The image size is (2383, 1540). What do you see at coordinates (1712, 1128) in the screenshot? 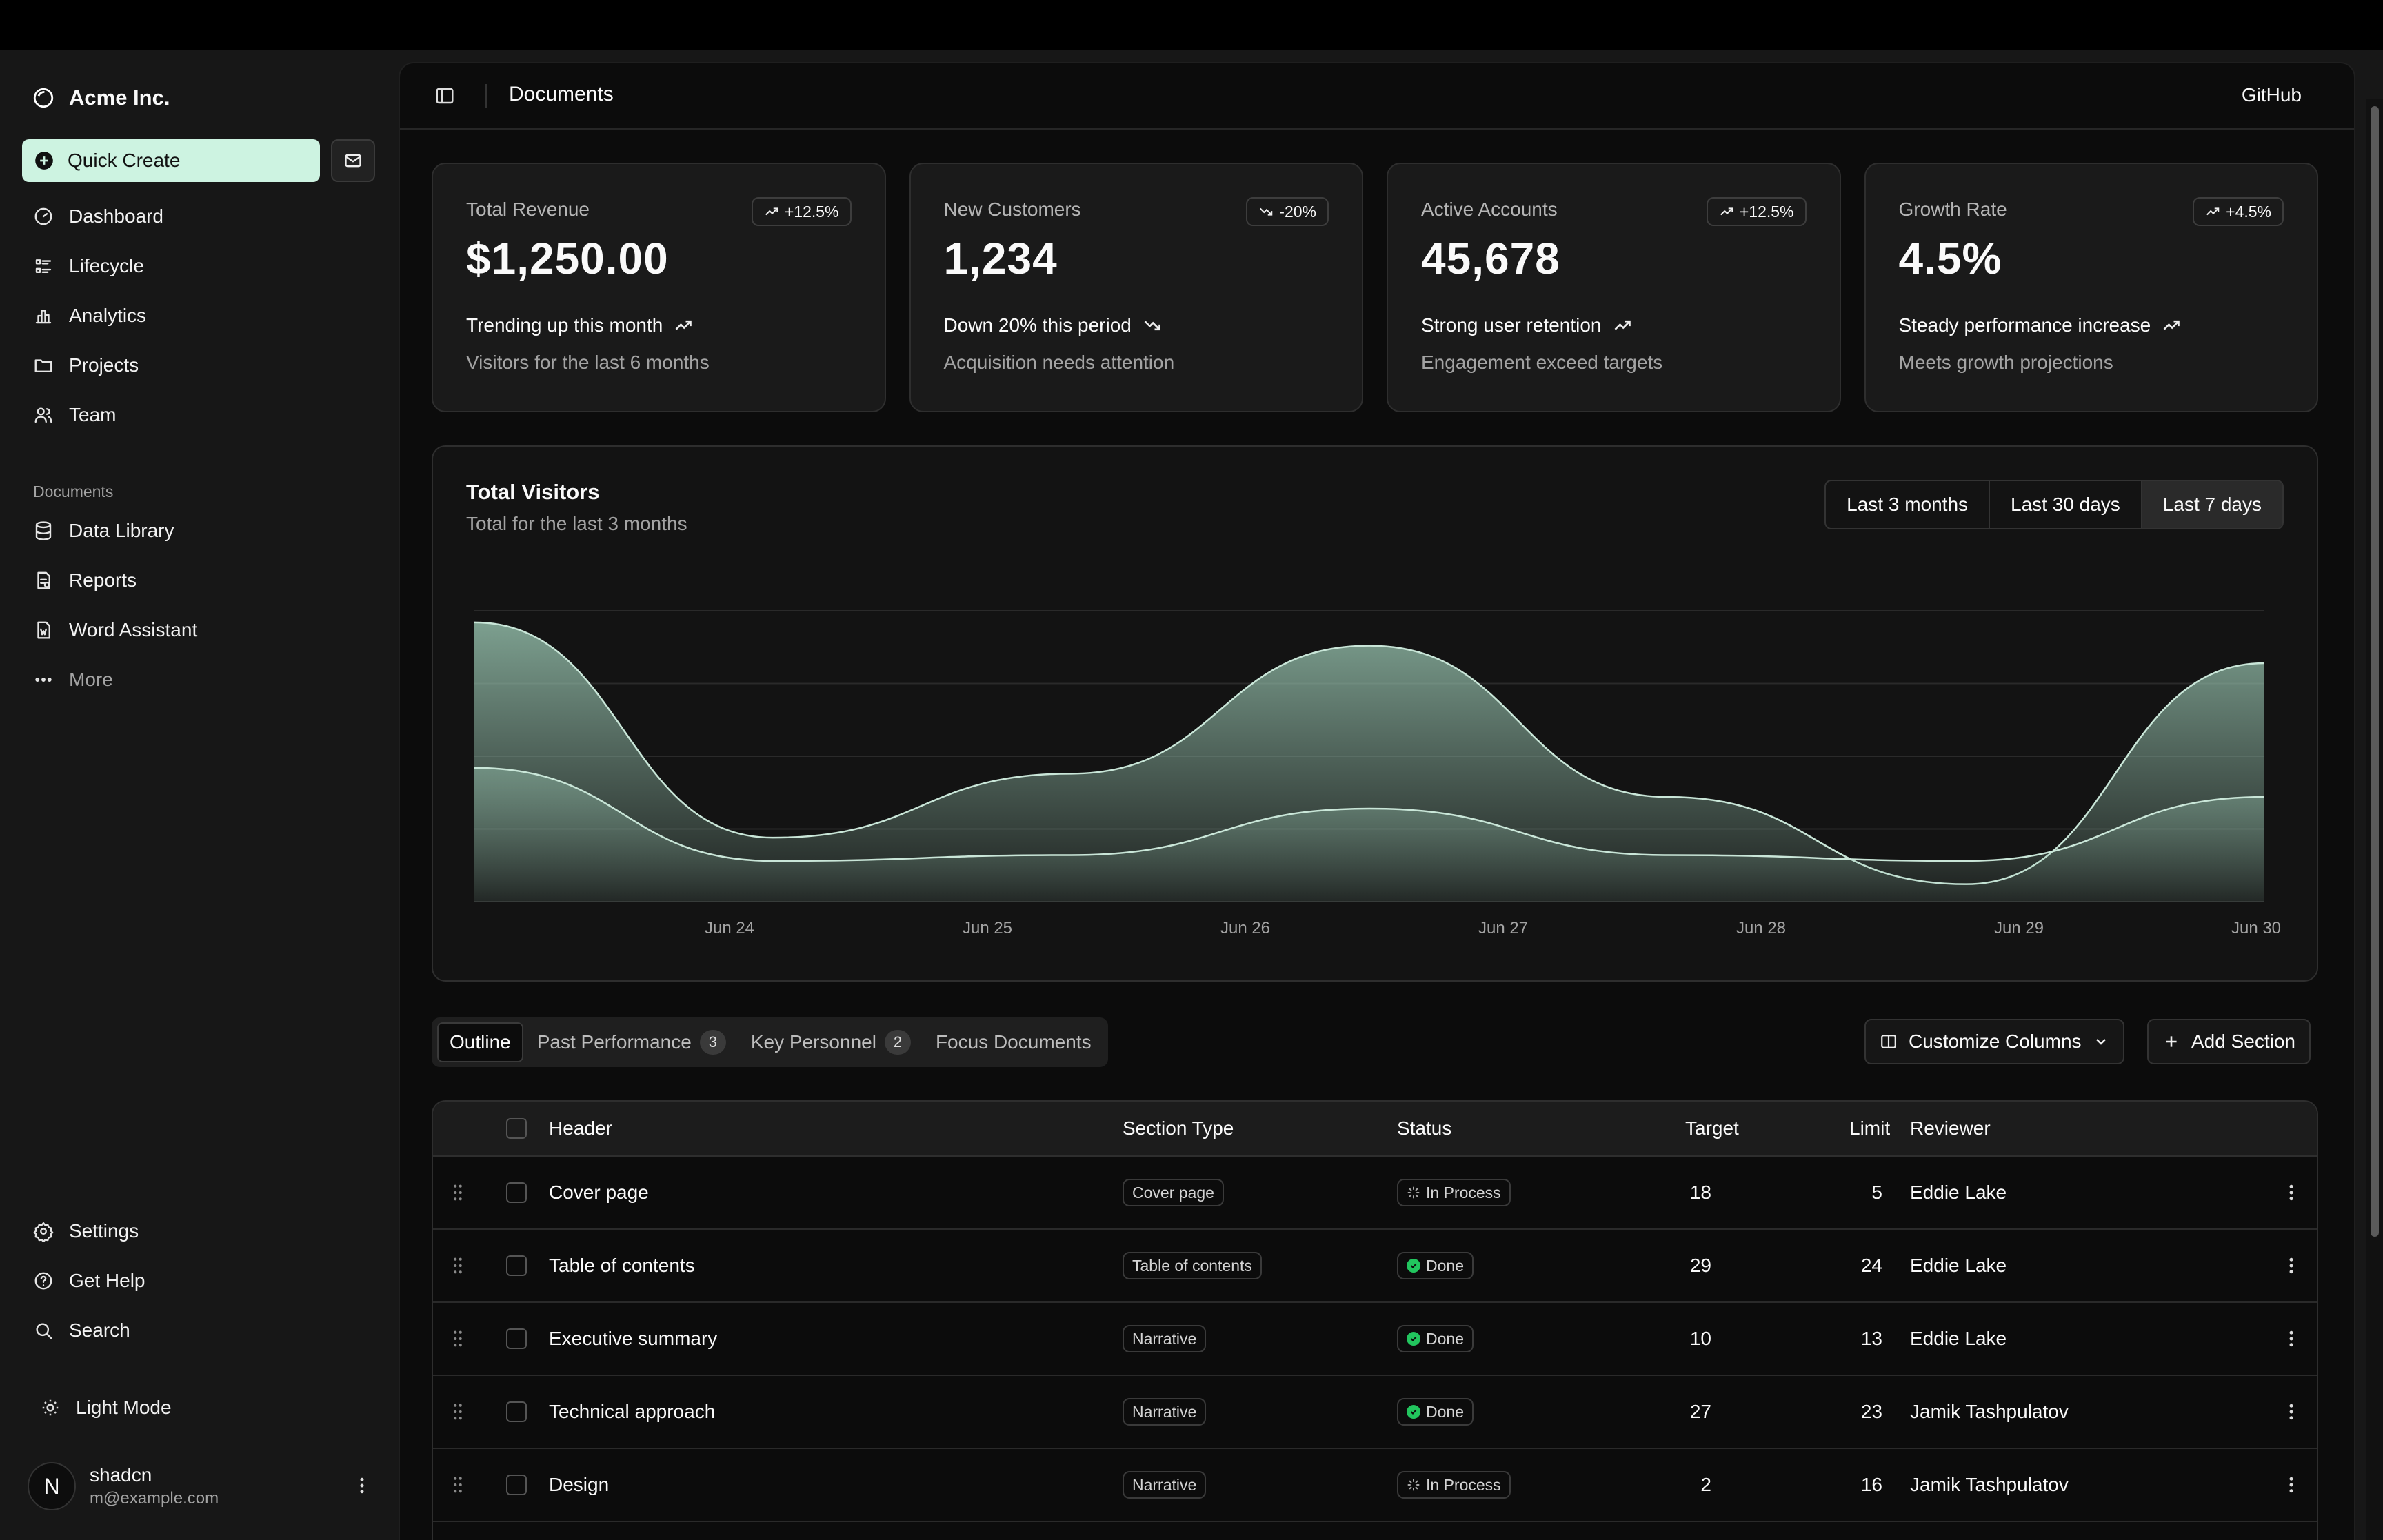
I see `column-target: Target` at bounding box center [1712, 1128].